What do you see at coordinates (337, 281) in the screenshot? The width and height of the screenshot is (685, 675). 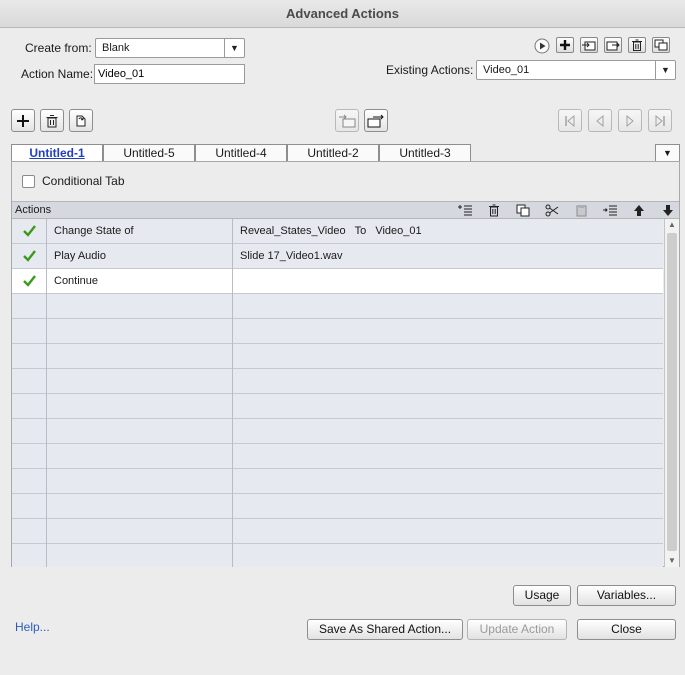 I see `table-row: Continue` at bounding box center [337, 281].